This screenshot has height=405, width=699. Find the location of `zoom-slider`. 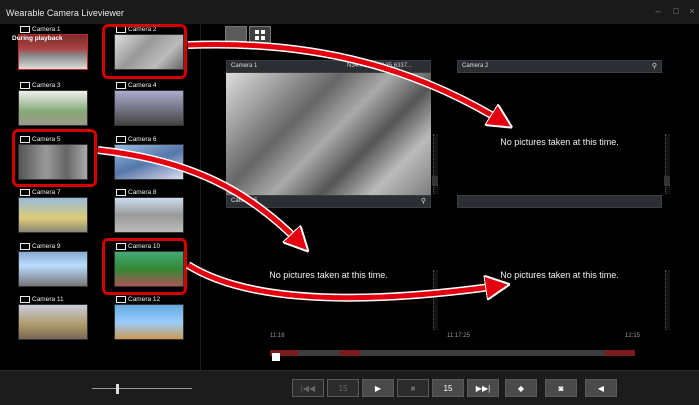

zoom-slider is located at coordinates (142, 389).